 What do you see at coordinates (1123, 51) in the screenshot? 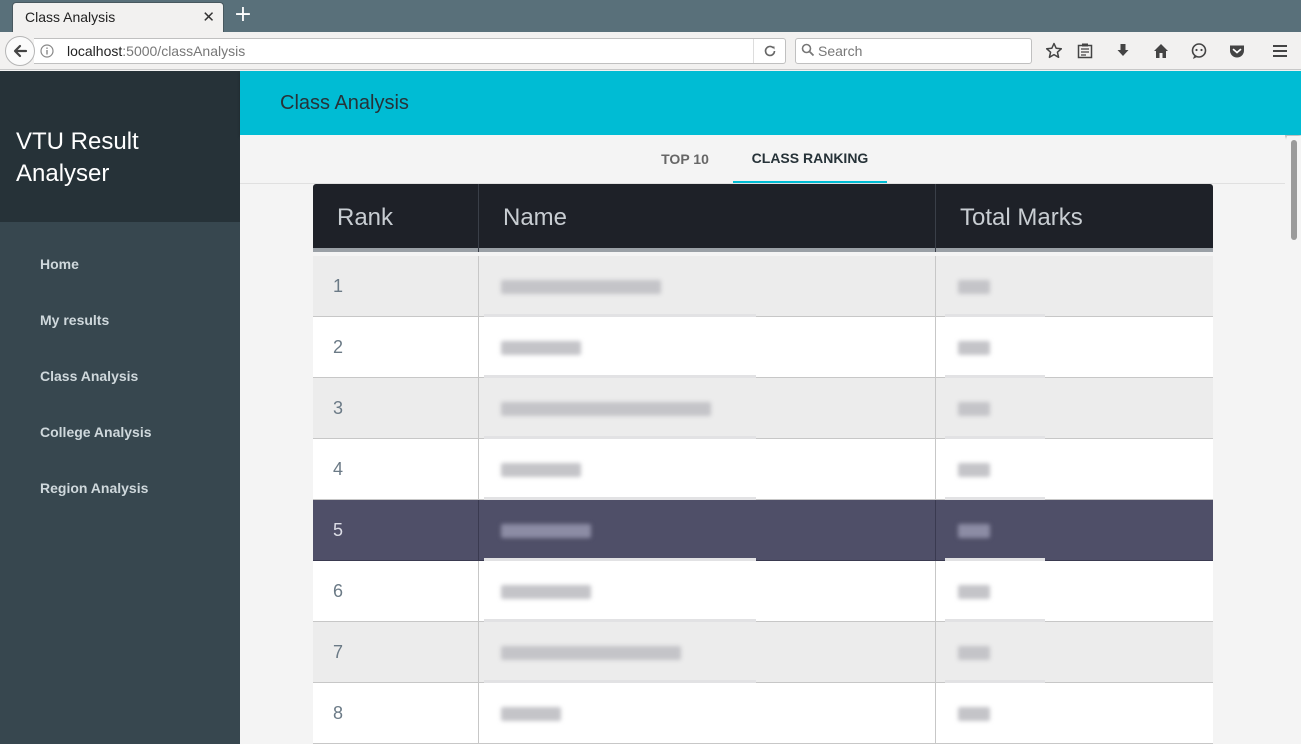
I see `download-icon` at bounding box center [1123, 51].